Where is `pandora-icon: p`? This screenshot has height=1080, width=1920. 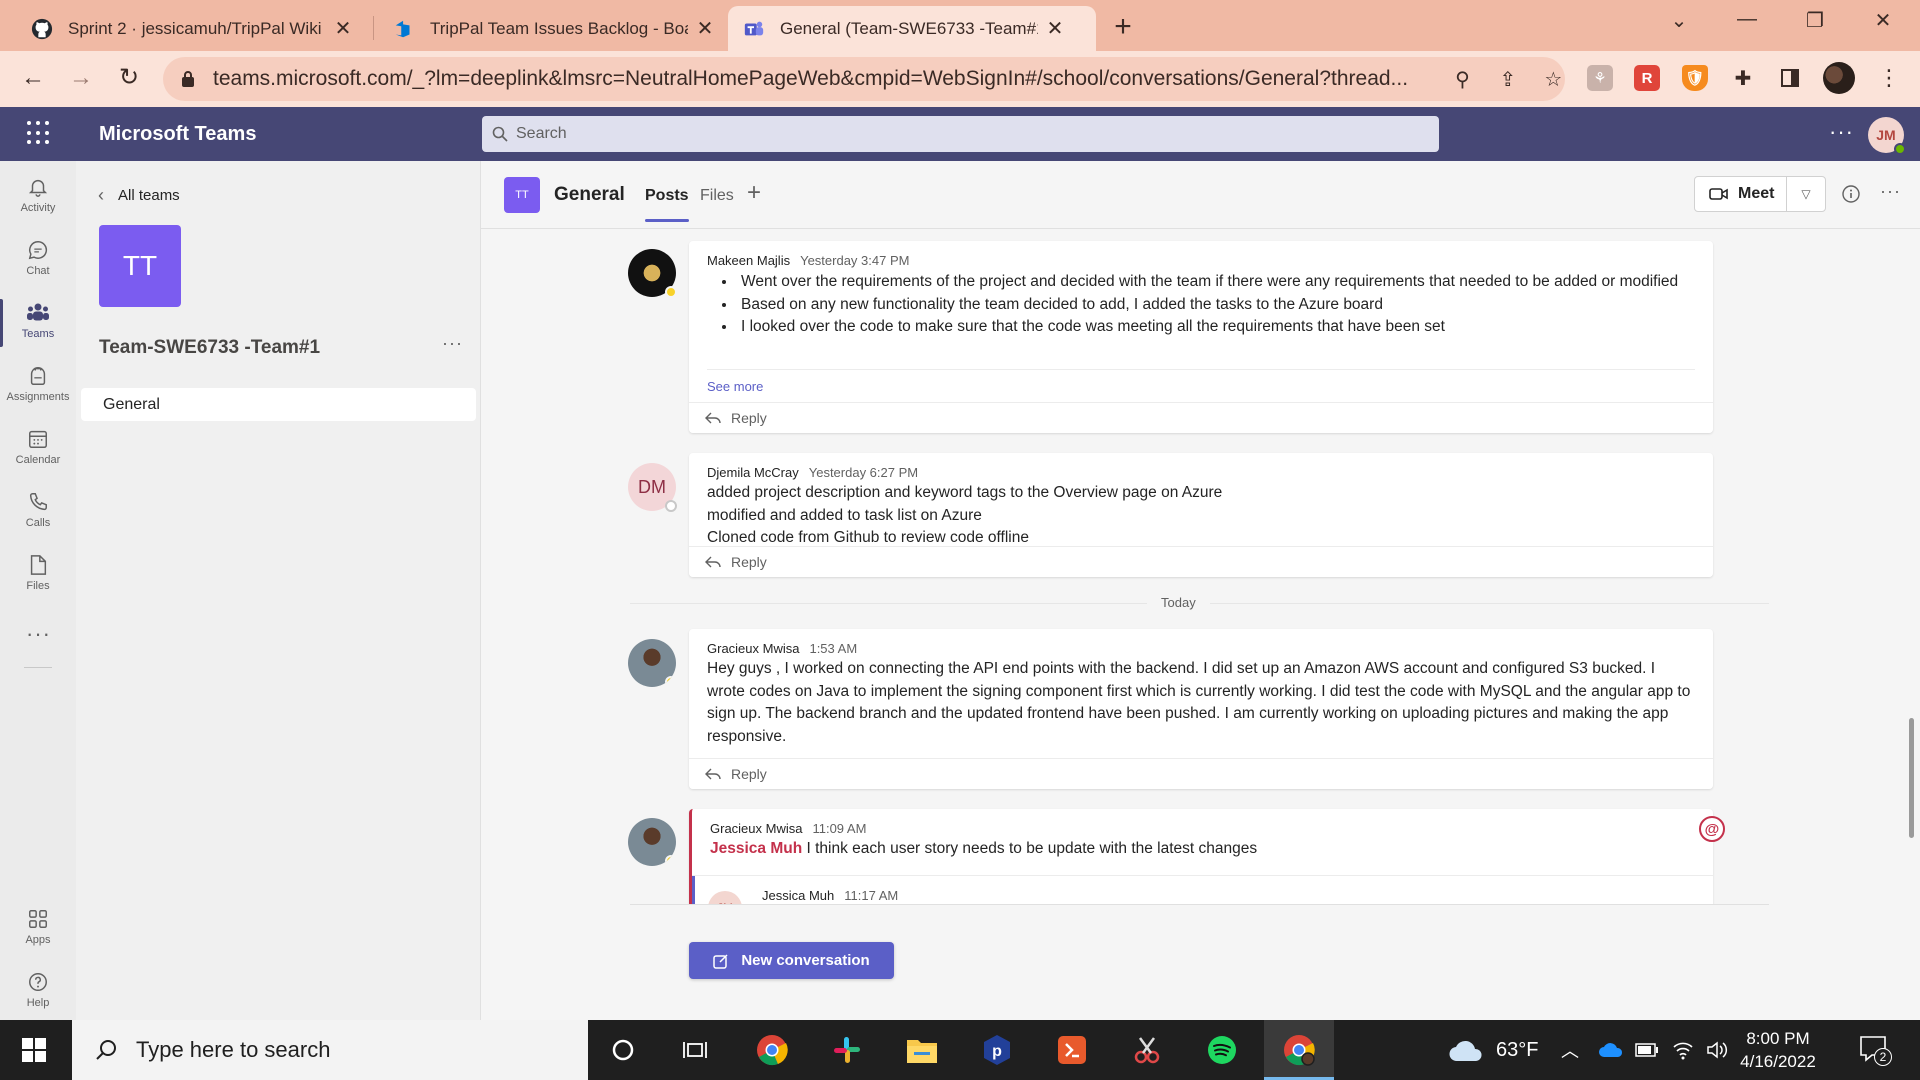 pandora-icon: p is located at coordinates (997, 1050).